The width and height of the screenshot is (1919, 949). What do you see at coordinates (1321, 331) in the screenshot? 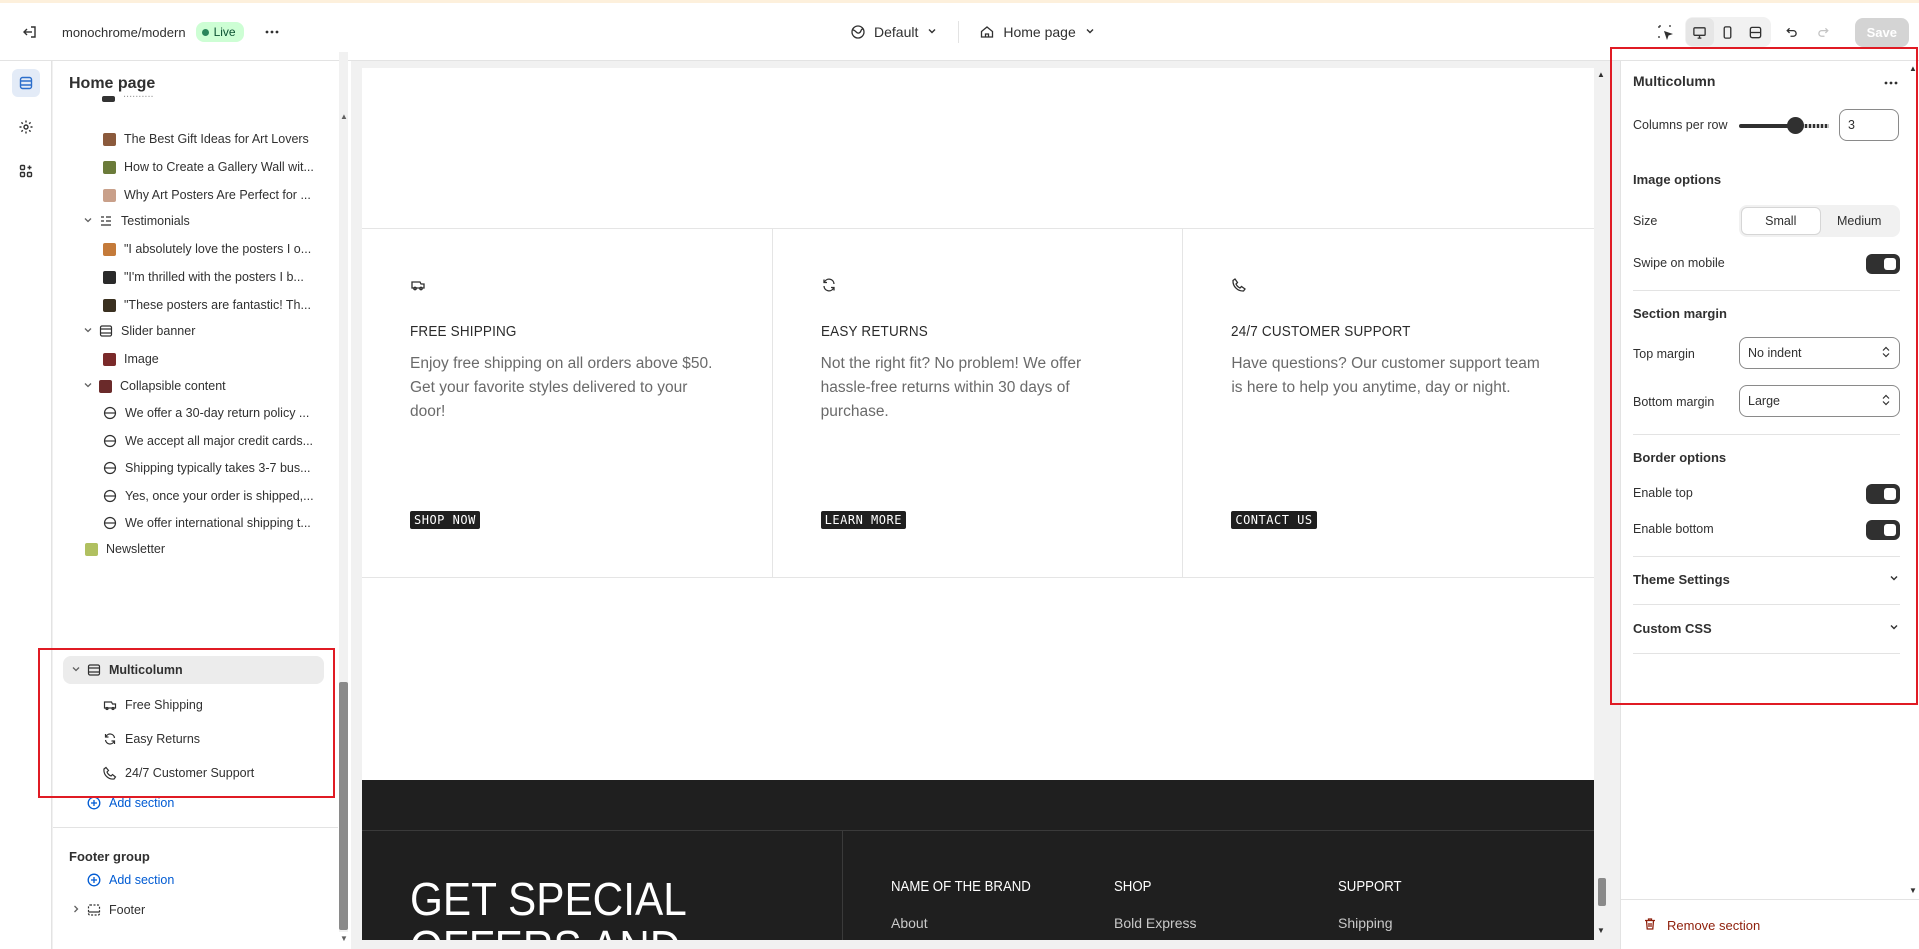
I see `column-heading: 24/7 CUSTOMER SUPPORT` at bounding box center [1321, 331].